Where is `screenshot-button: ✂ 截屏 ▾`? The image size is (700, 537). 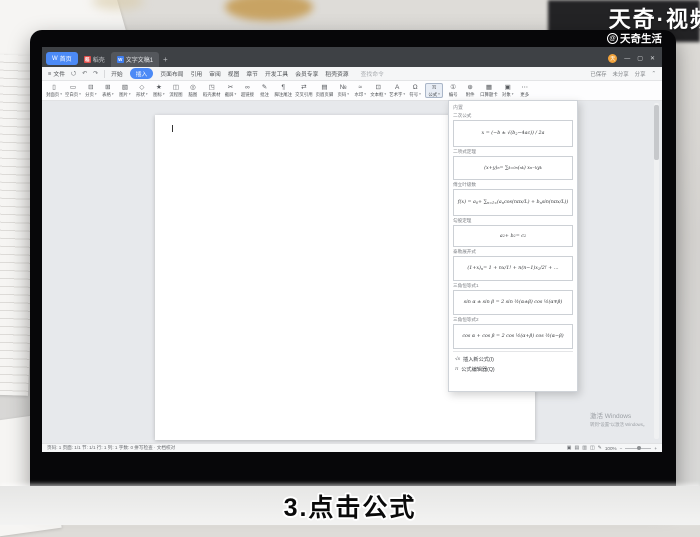
screenshot-button: ✂ 截屏 ▾ is located at coordinates (230, 90).